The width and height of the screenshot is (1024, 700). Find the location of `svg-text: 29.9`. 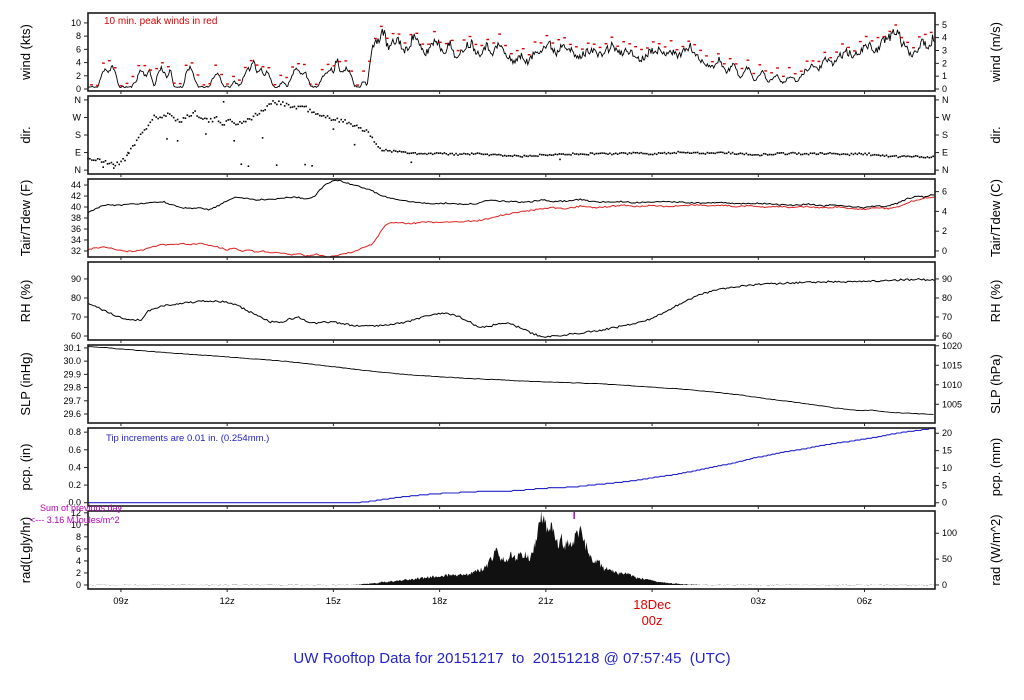

svg-text: 29.9 is located at coordinates (72, 374).